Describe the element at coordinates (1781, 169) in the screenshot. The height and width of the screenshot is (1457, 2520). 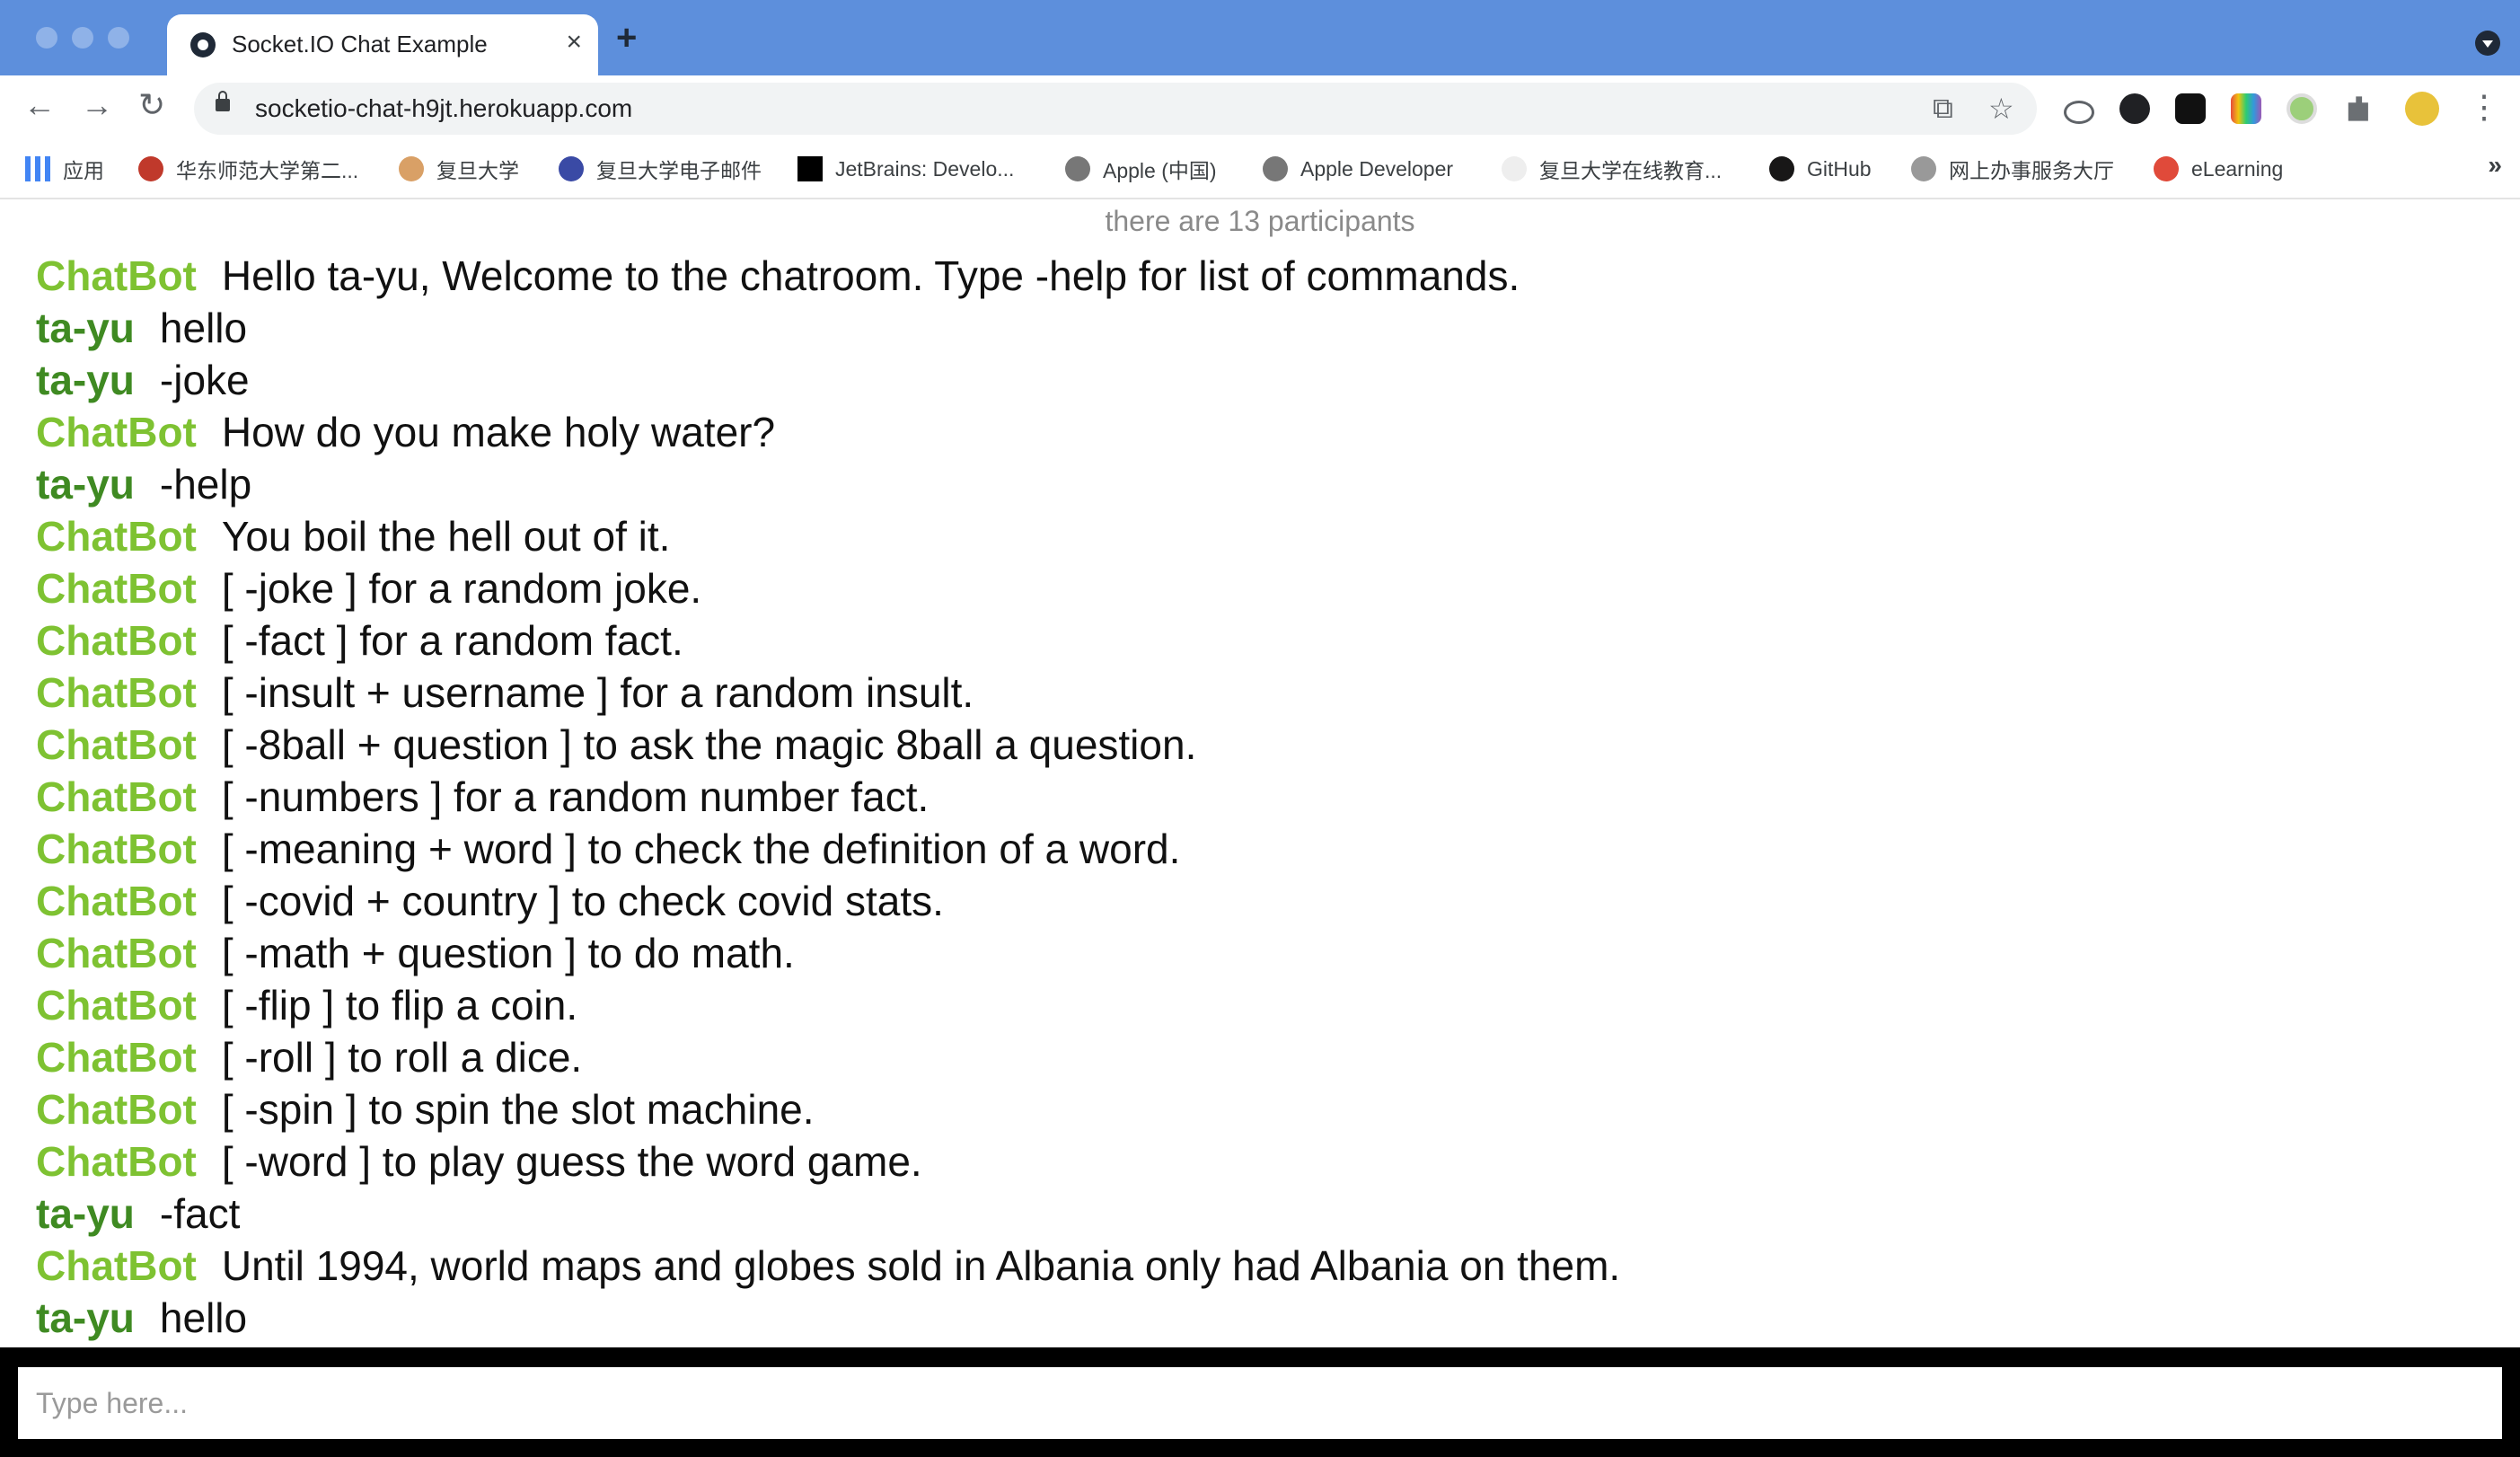
I see `github-icon` at that location.